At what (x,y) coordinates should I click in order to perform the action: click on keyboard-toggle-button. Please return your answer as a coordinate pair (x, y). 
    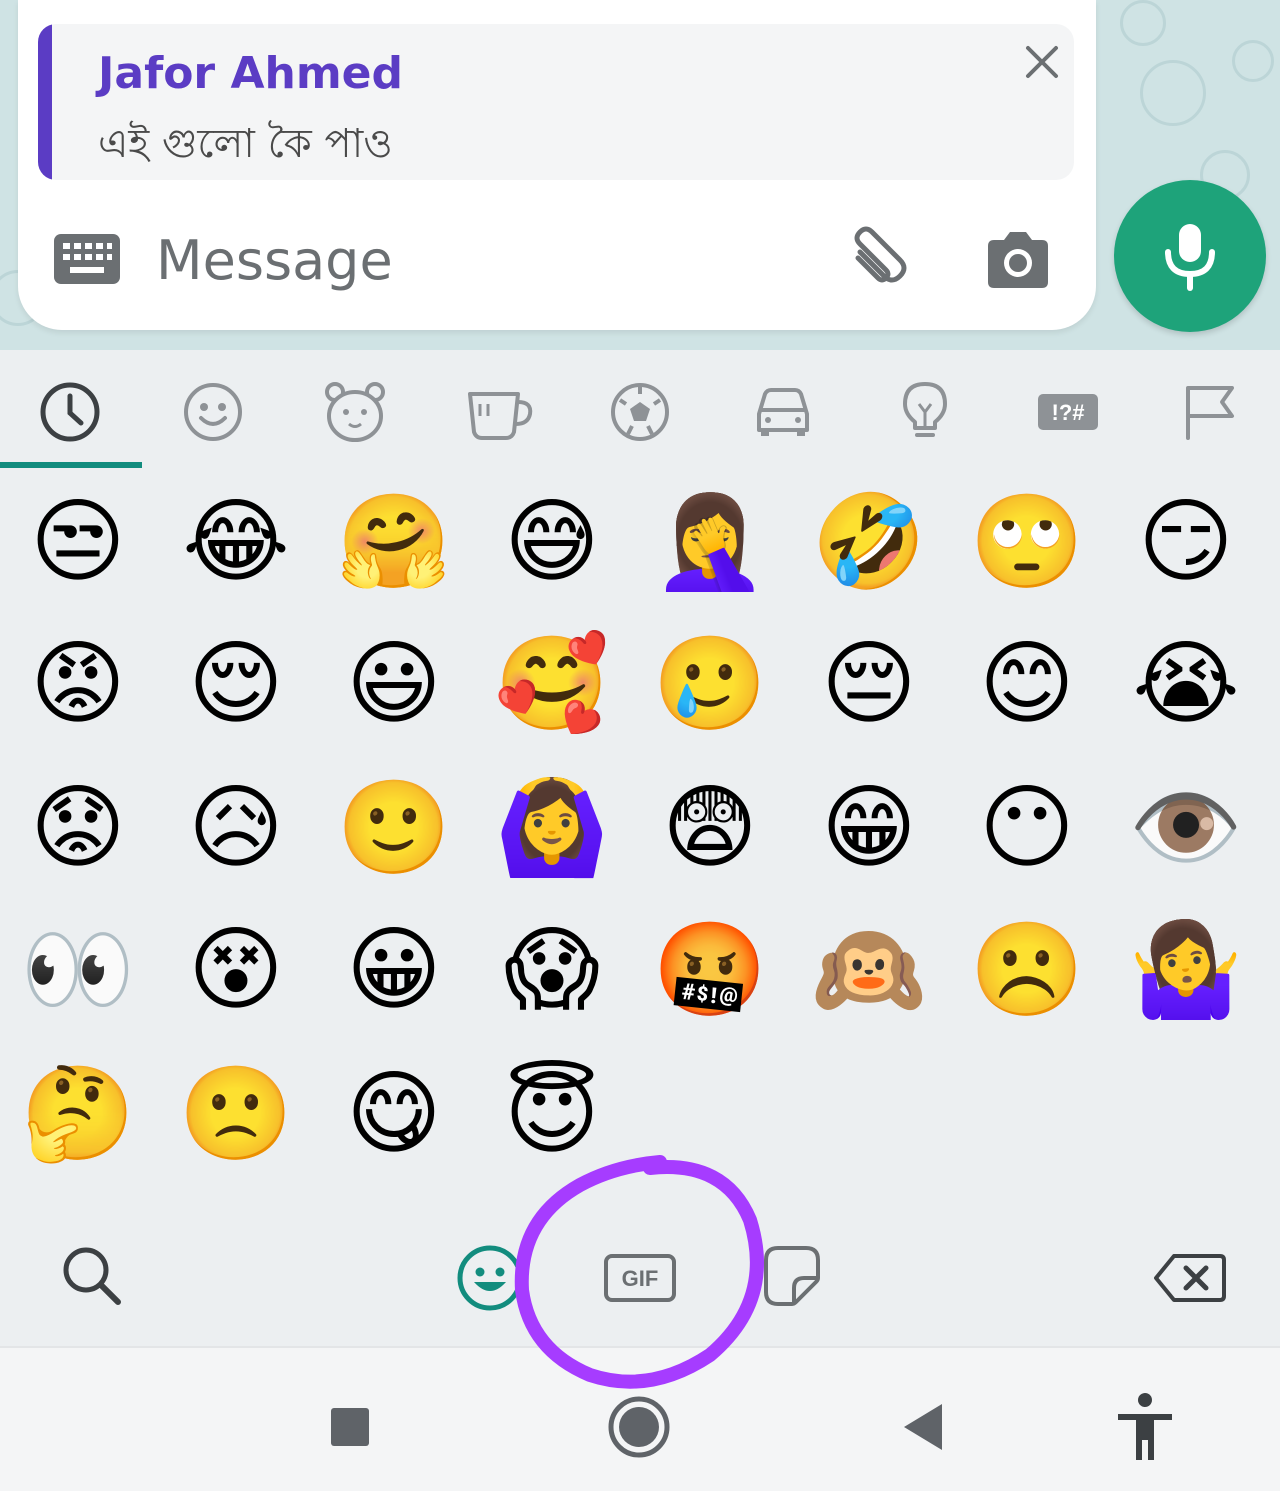
    Looking at the image, I should click on (87, 259).